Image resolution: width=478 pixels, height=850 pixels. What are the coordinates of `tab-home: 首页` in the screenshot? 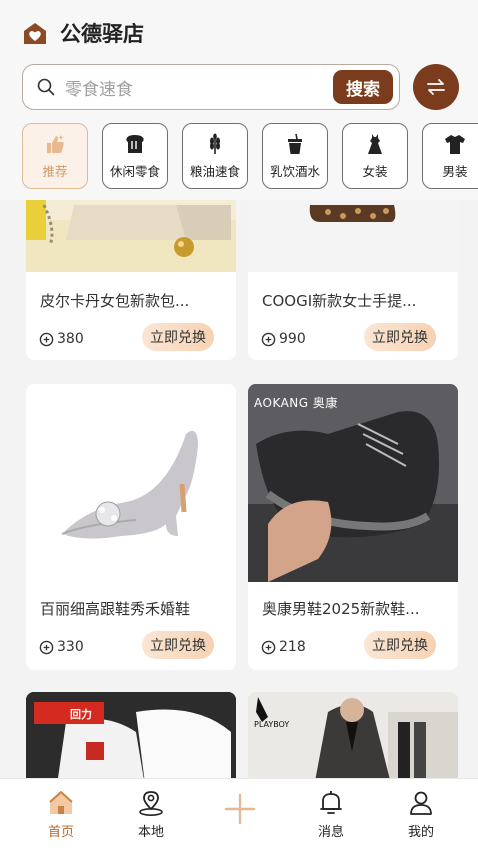 It's located at (61, 814).